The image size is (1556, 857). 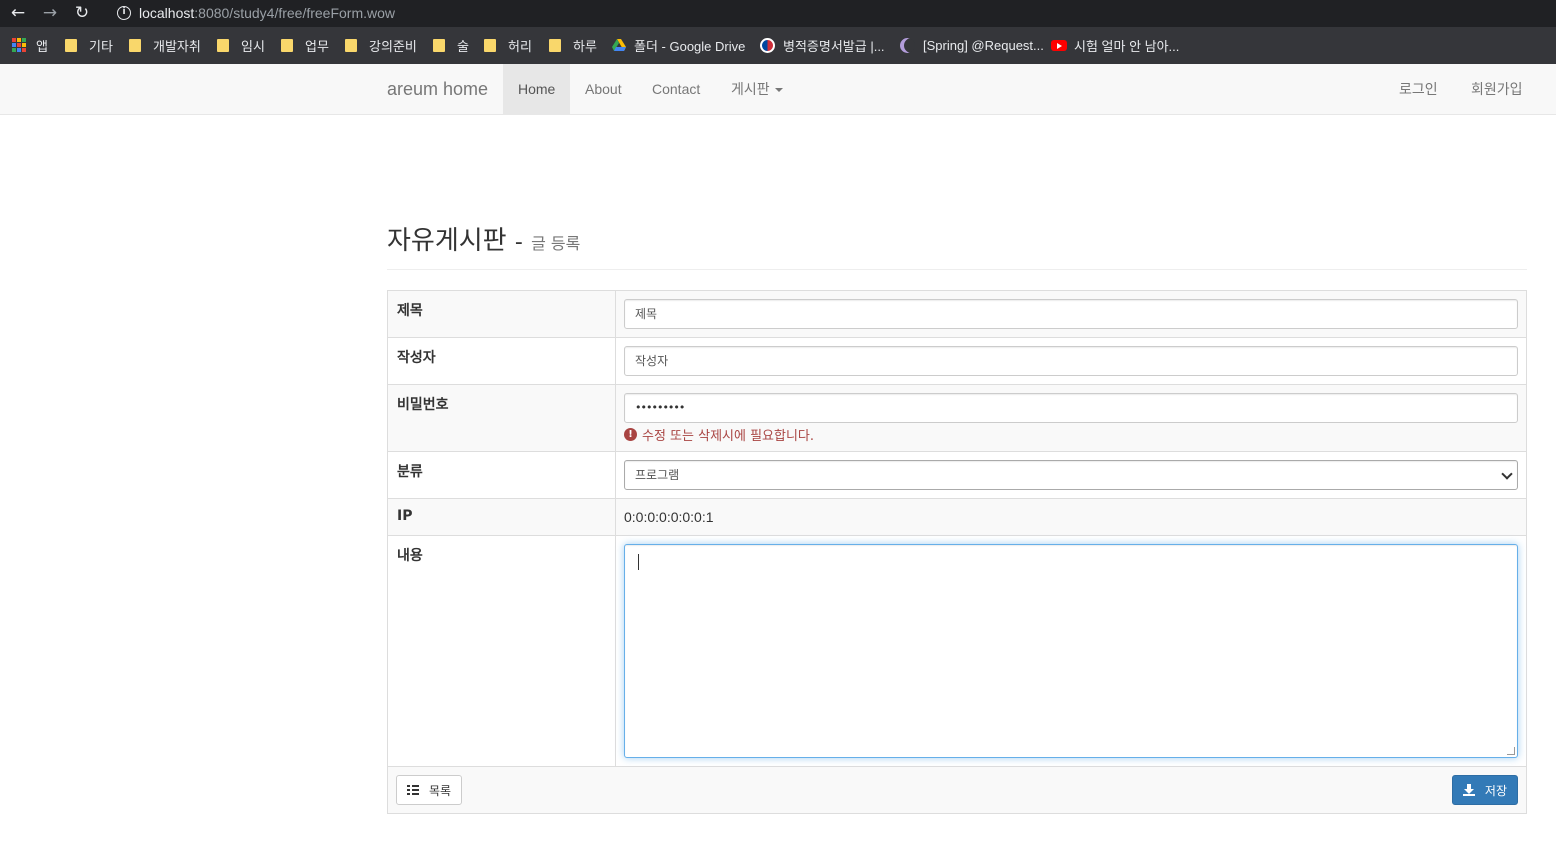 I want to click on save-button: 저장, so click(x=1484, y=790).